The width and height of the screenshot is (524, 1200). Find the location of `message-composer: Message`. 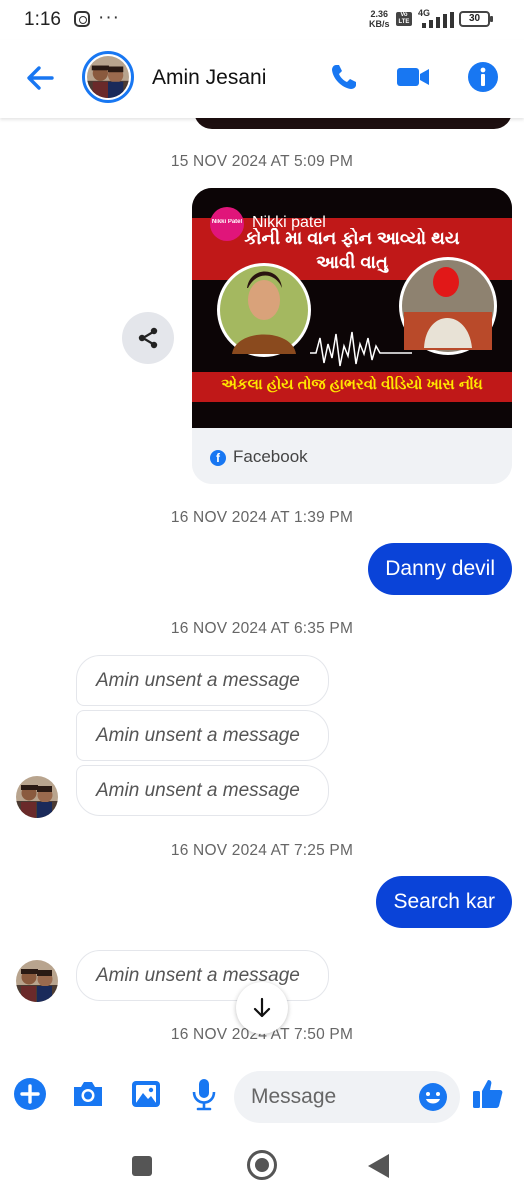

message-composer: Message is located at coordinates (262, 1096).